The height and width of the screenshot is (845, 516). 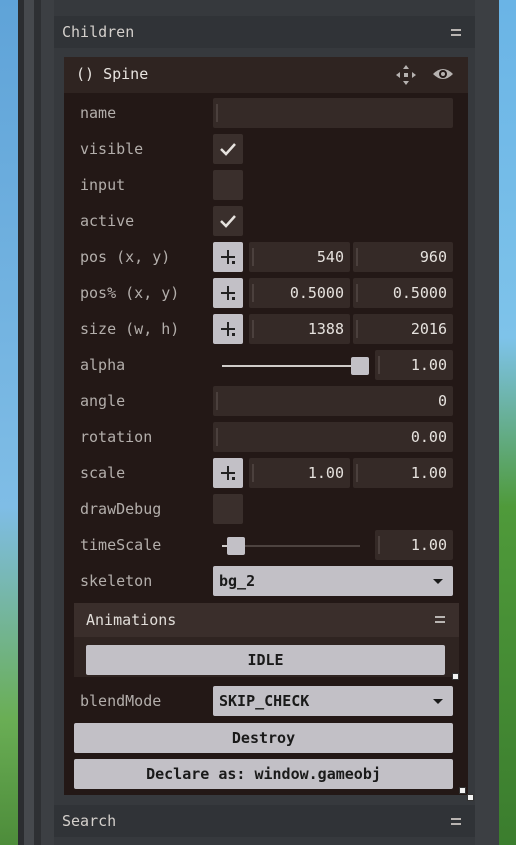 I want to click on alpha-slider-handle, so click(x=360, y=366).